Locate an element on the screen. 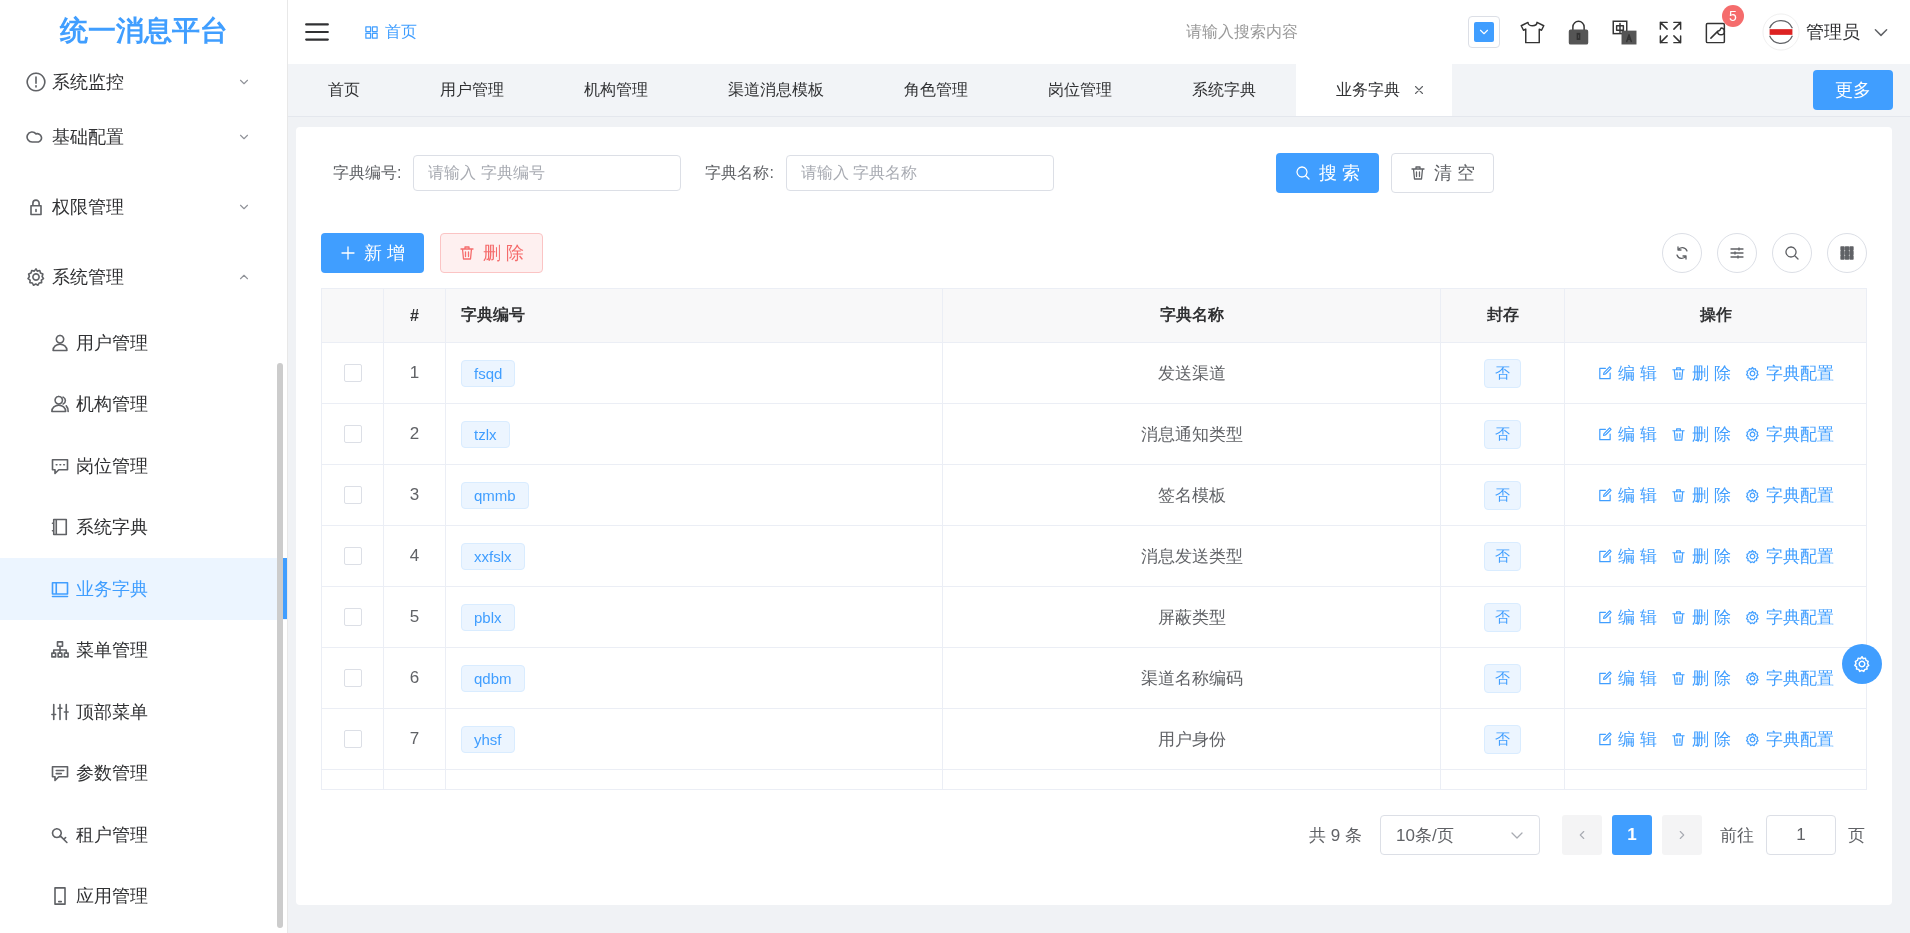  search-button is located at coordinates (1792, 253).